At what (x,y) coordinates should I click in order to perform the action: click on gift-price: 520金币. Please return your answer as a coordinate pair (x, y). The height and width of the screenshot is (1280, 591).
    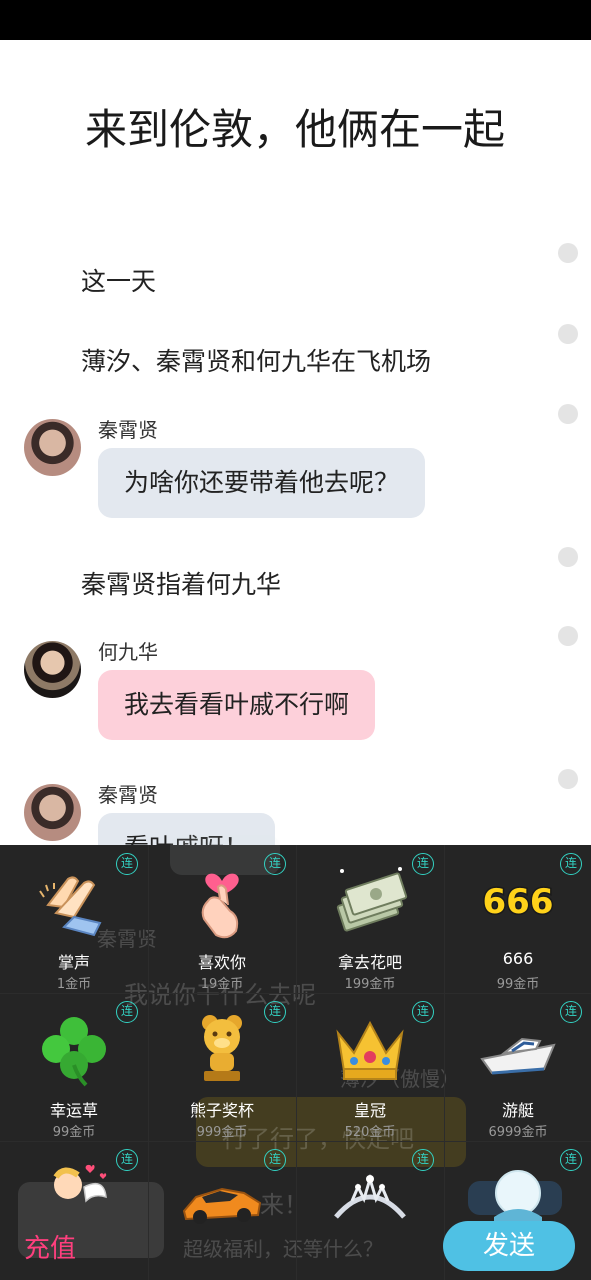
    Looking at the image, I should click on (370, 1132).